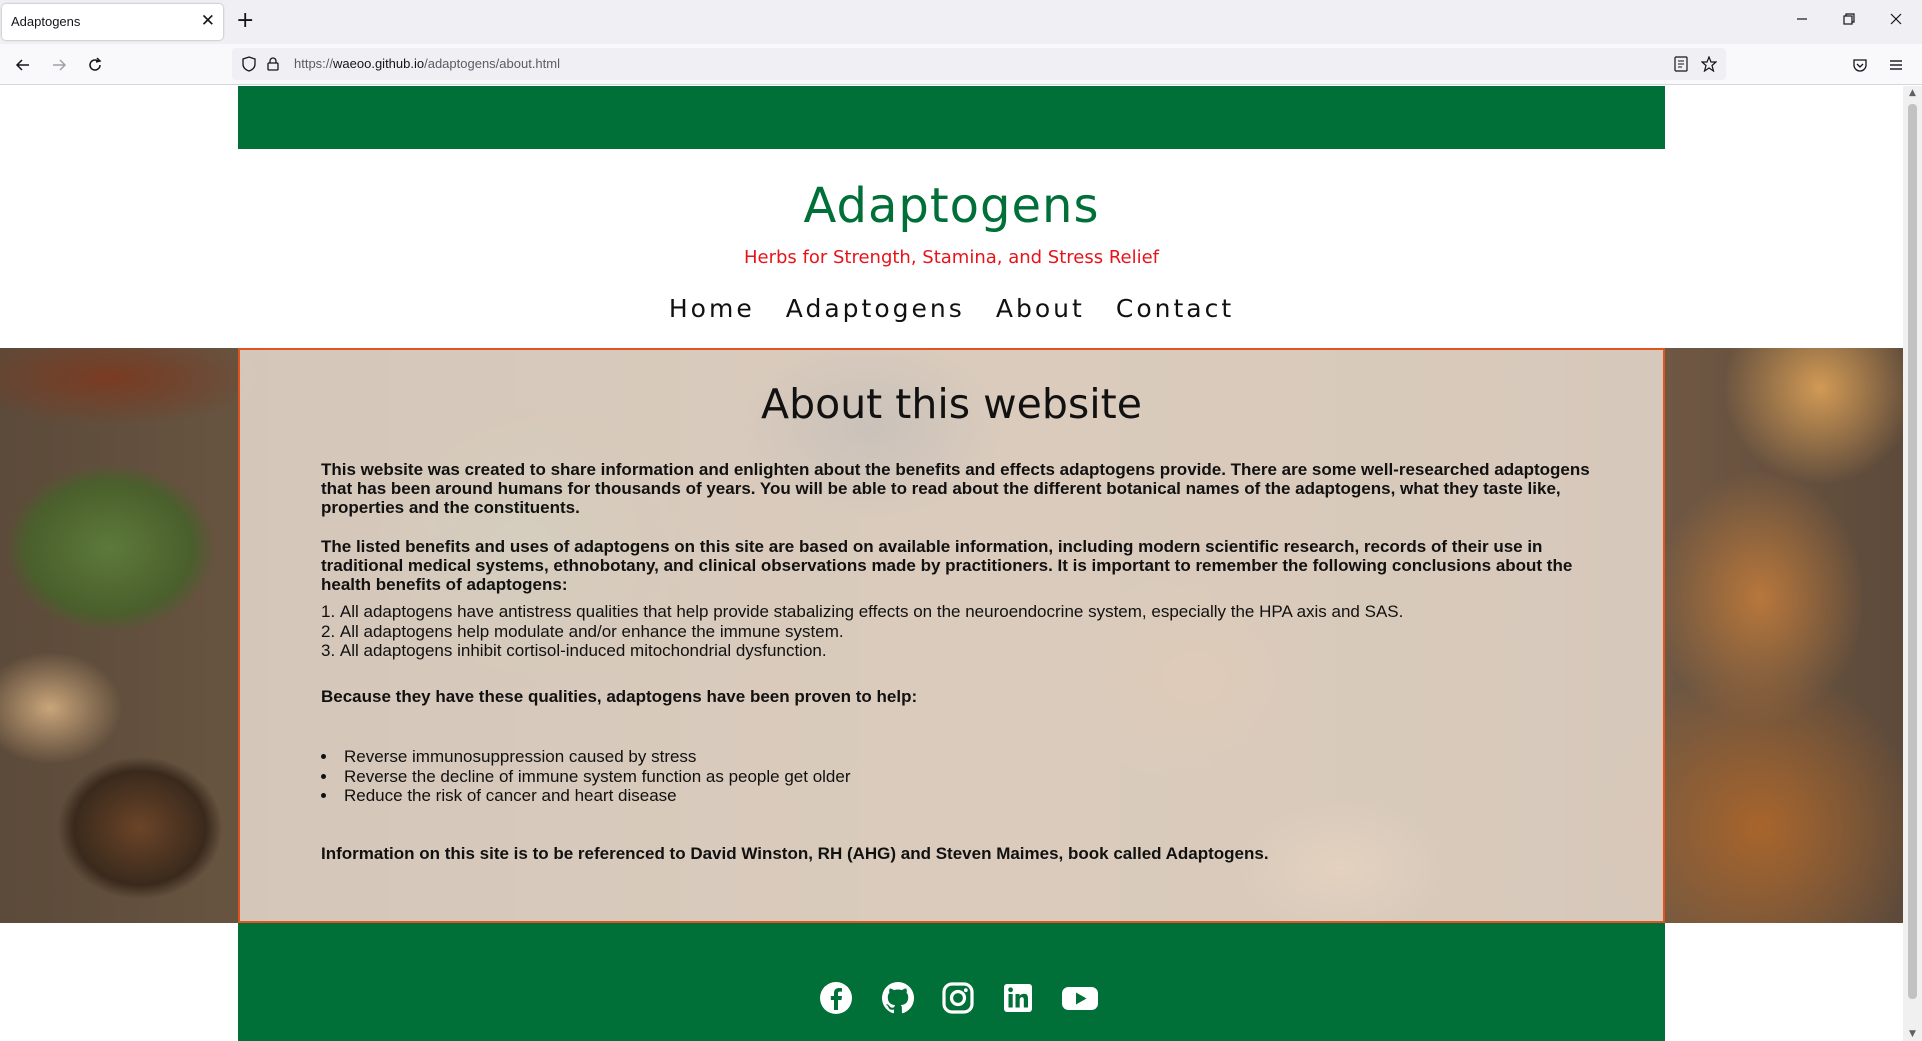 This screenshot has height=1041, width=1922. What do you see at coordinates (314, 63) in the screenshot?
I see `url-prefix: https://` at bounding box center [314, 63].